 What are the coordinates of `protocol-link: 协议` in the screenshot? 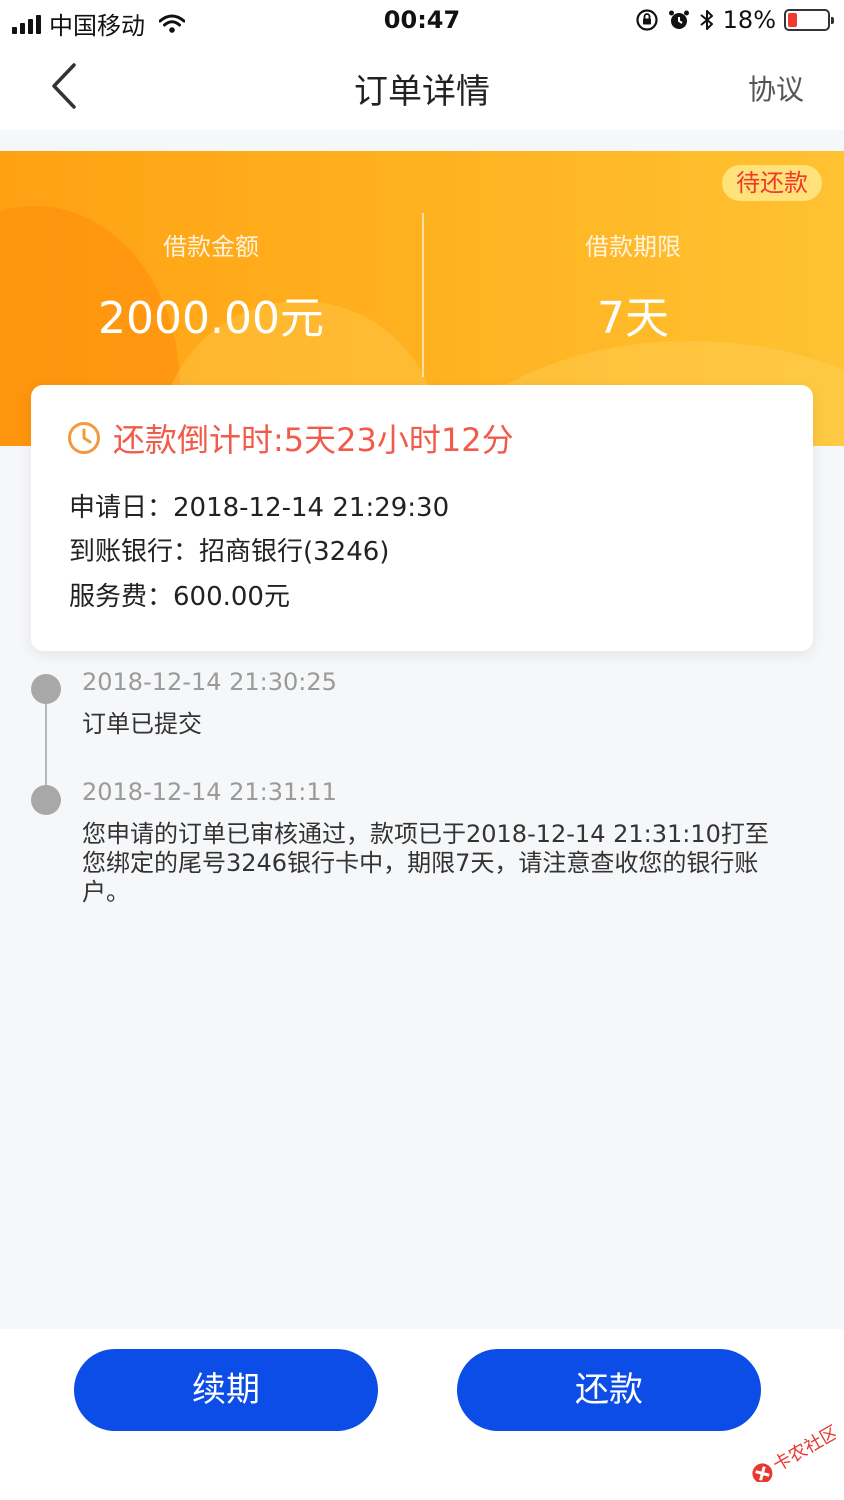 It's located at (776, 88).